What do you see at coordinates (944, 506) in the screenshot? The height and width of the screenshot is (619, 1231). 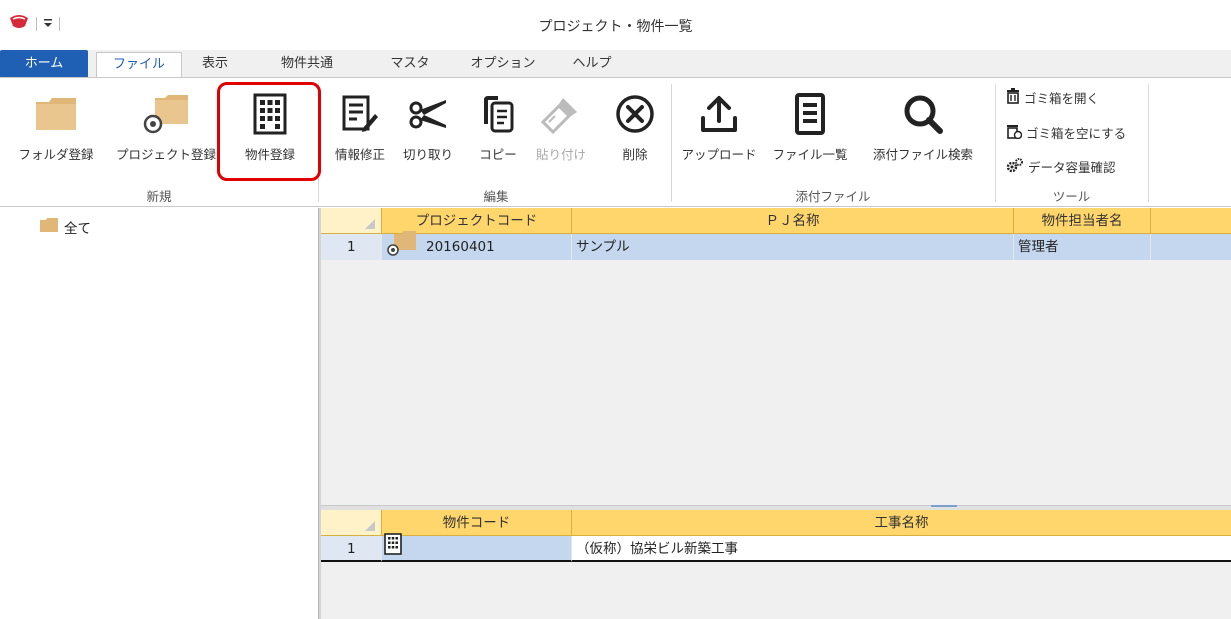 I see `splitter-grip` at bounding box center [944, 506].